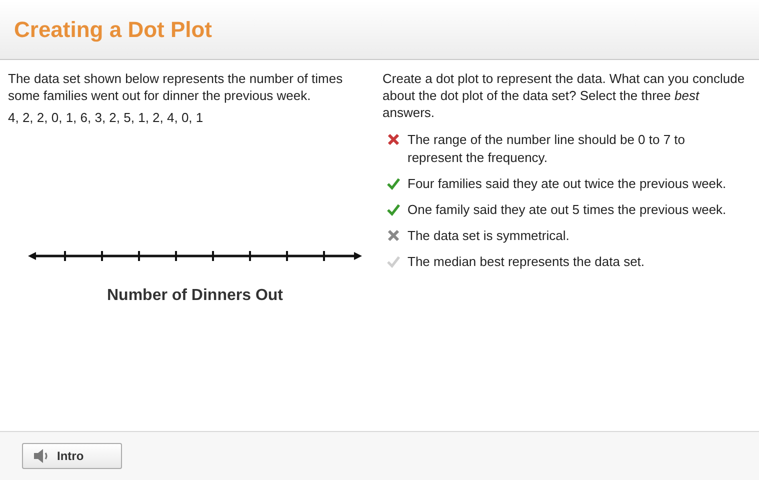  Describe the element at coordinates (72, 456) in the screenshot. I see `intro-button: Intro` at that location.